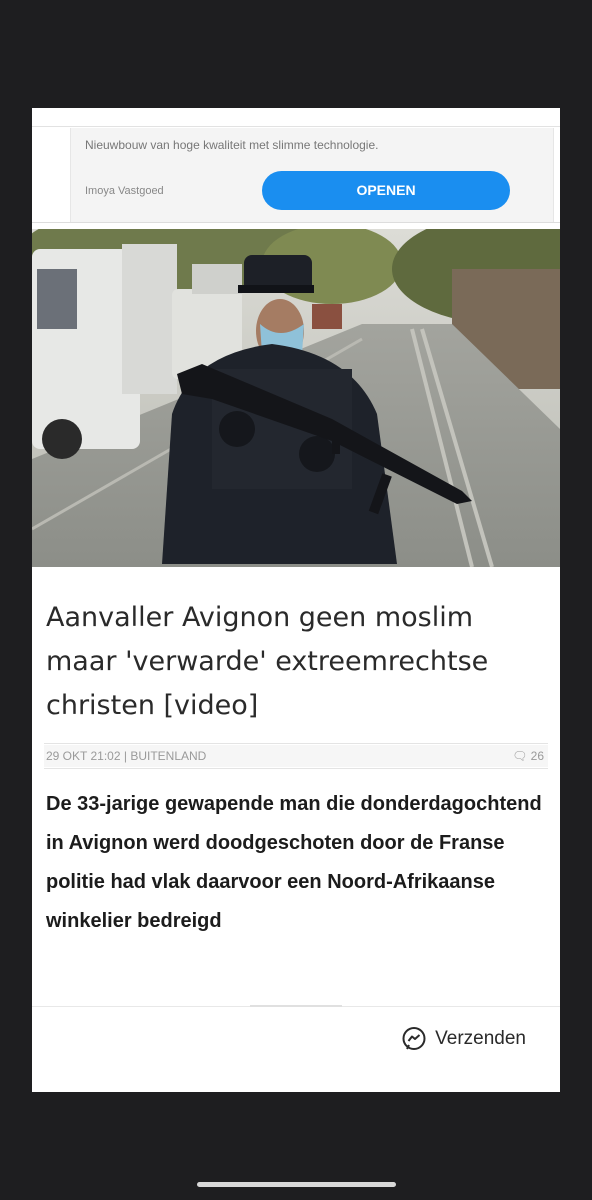 Image resolution: width=592 pixels, height=1200 pixels. I want to click on send-label: Verzenden, so click(480, 1038).